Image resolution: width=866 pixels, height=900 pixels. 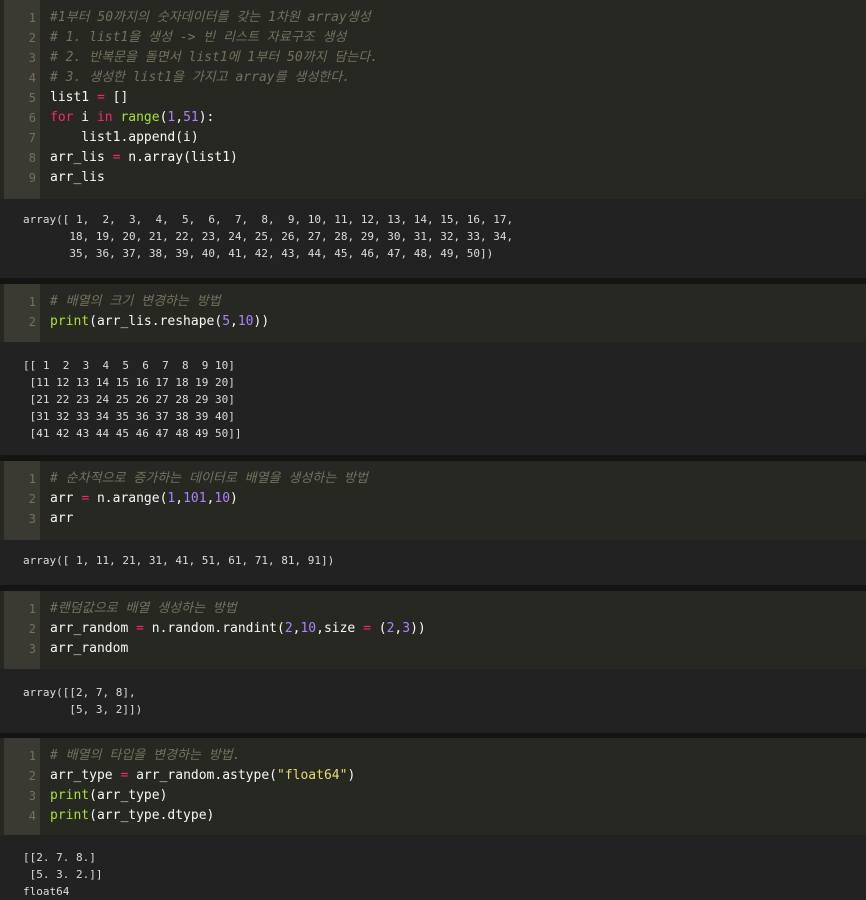 I want to click on output-line: [21 22 23 24 25 26 27 28 29 30], so click(x=129, y=399).